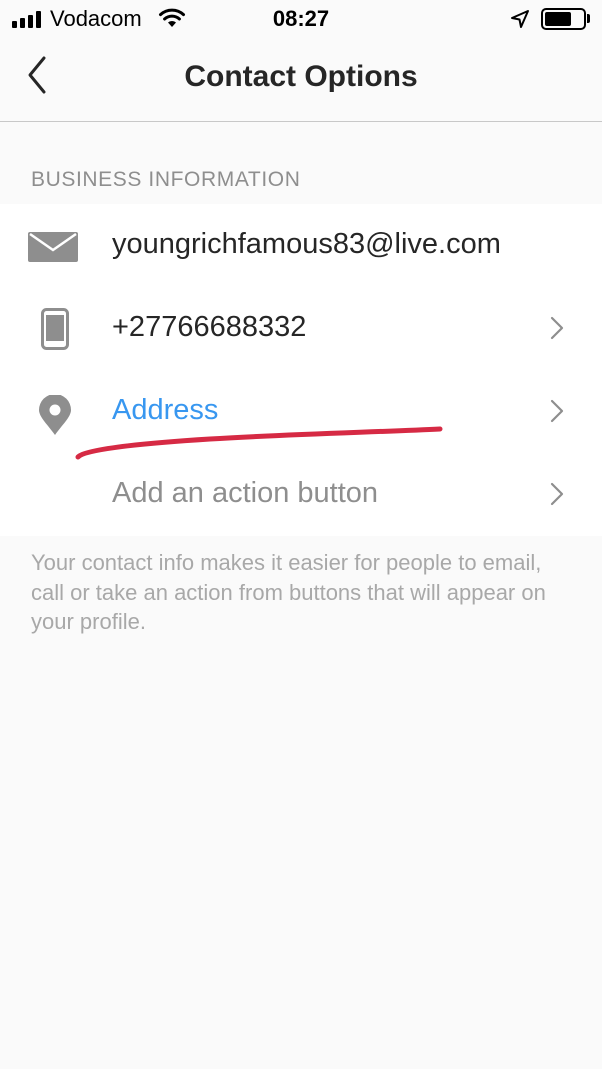 This screenshot has width=602, height=1069. Describe the element at coordinates (558, 19) in the screenshot. I see `battery-level` at that location.